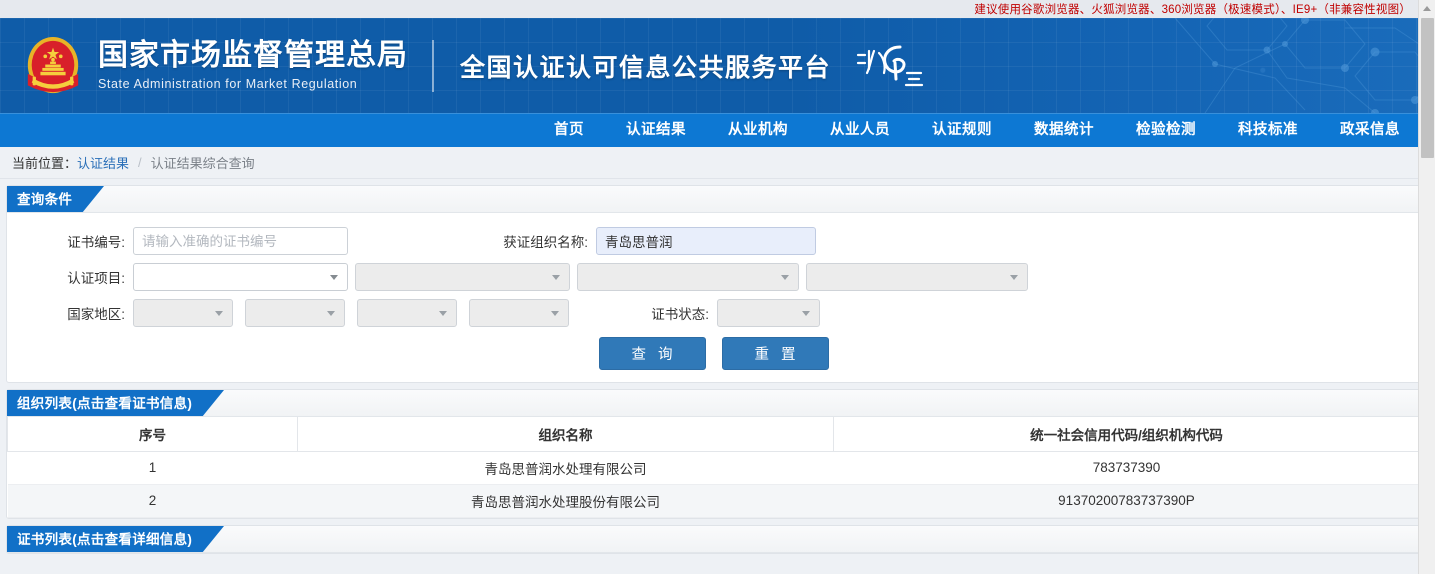  Describe the element at coordinates (962, 130) in the screenshot. I see `nav-item-cert-rules: 认证规则` at that location.